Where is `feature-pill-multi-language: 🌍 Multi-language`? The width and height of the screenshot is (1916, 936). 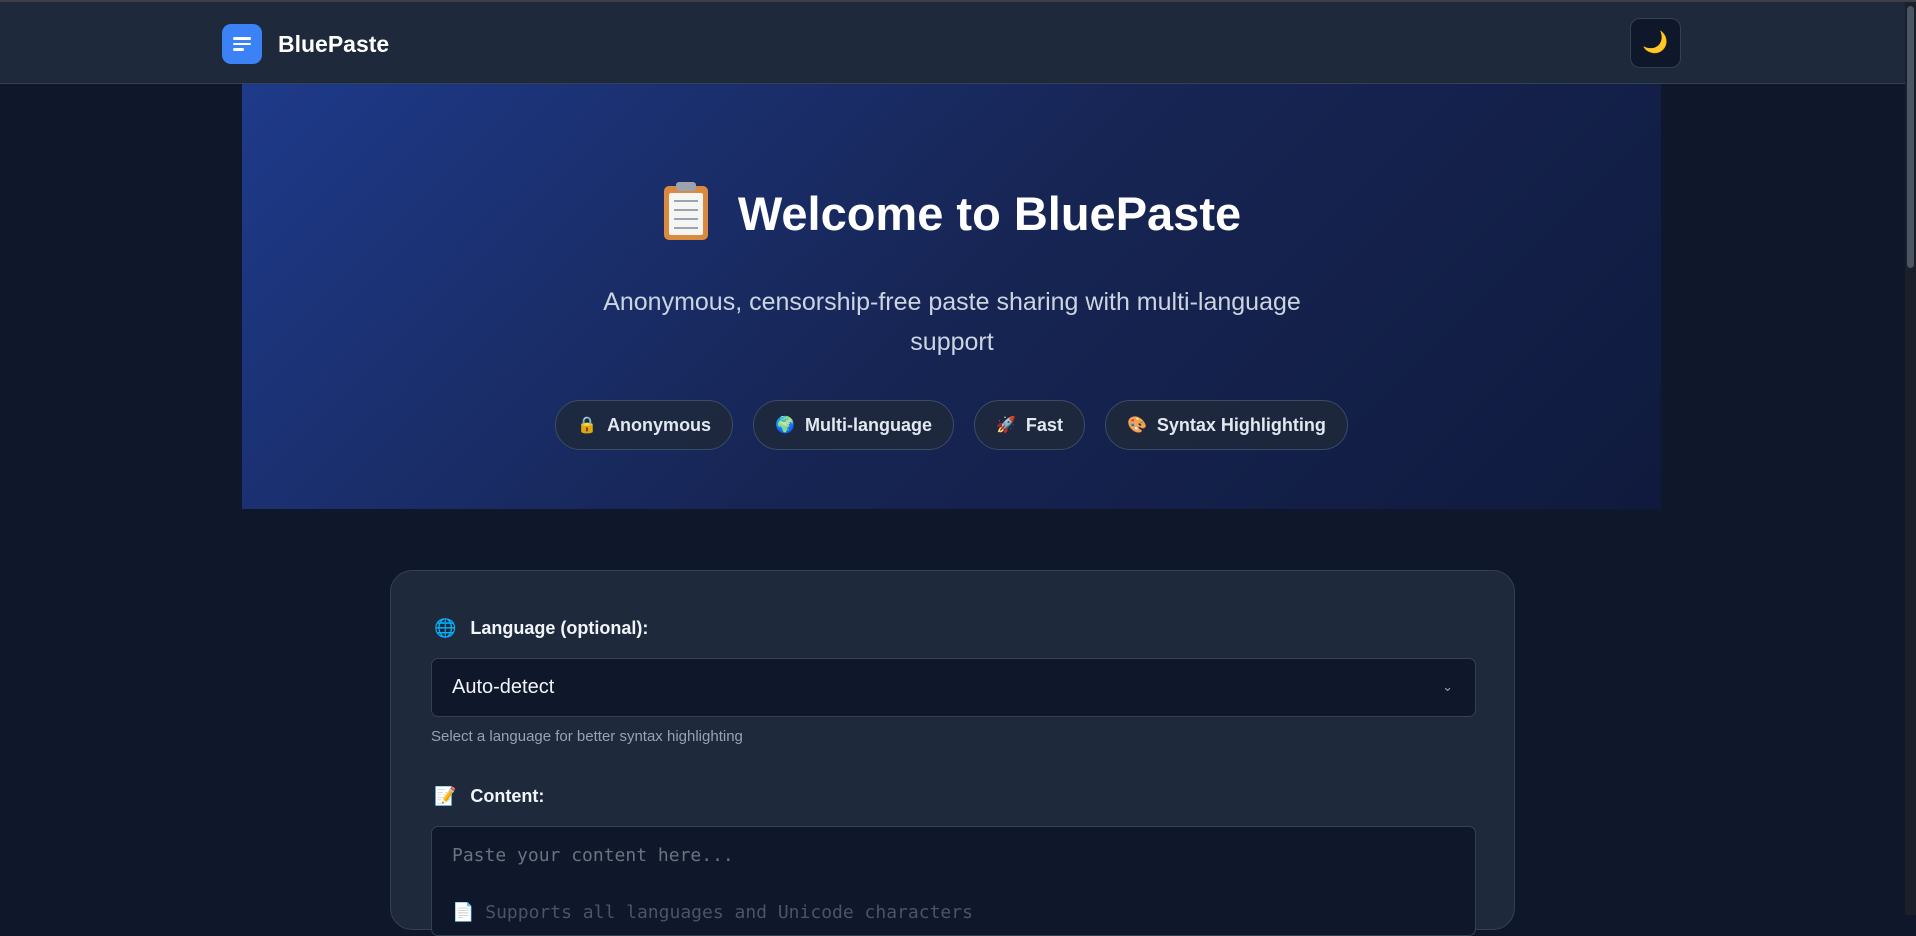 feature-pill-multi-language: 🌍 Multi-language is located at coordinates (853, 425).